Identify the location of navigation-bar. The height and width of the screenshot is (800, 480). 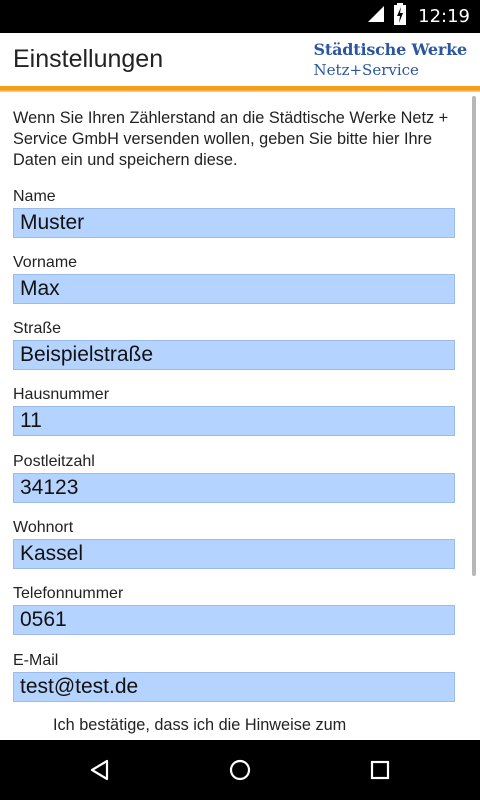
(240, 770).